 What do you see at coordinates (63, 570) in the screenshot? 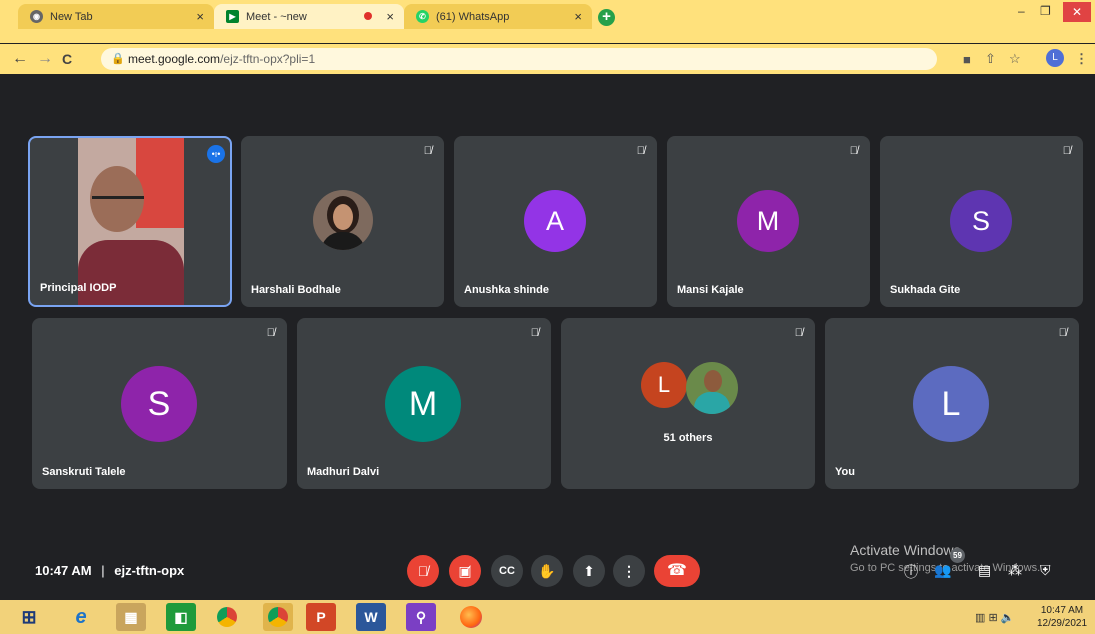
I see `meeting-time: 10:47 AM` at bounding box center [63, 570].